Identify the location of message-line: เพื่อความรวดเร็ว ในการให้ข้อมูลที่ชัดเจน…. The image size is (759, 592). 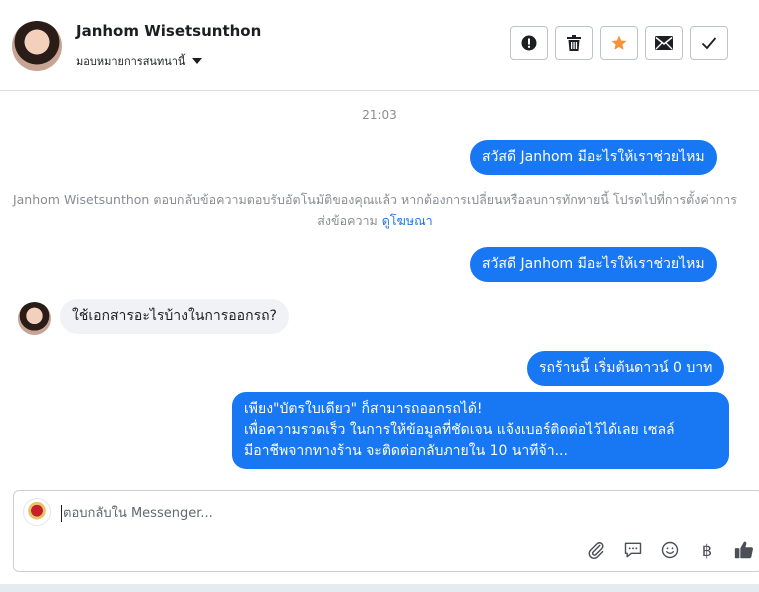
(459, 430).